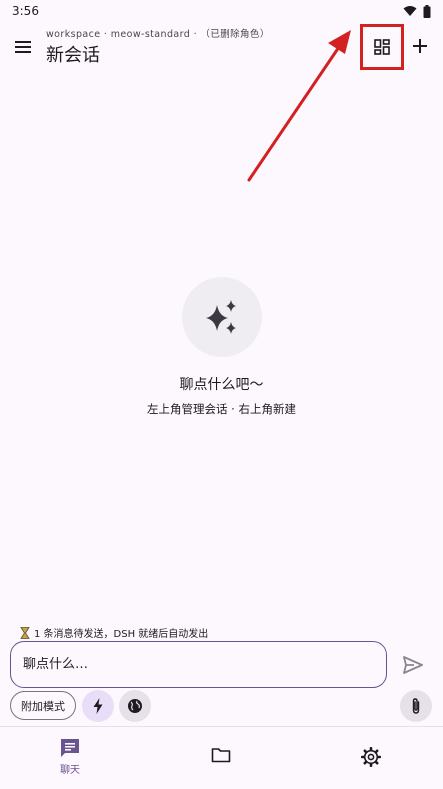 Image resolution: width=443 pixels, height=789 pixels. I want to click on plus-icon, so click(420, 46).